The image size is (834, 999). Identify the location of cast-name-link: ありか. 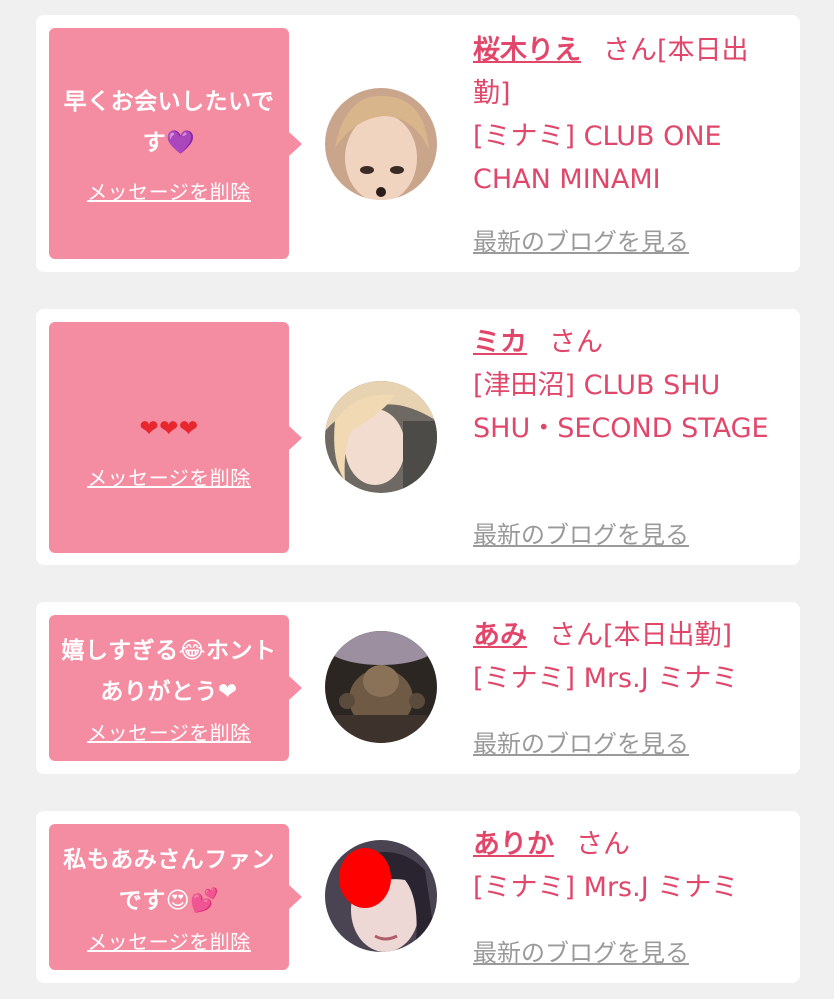
(513, 844).